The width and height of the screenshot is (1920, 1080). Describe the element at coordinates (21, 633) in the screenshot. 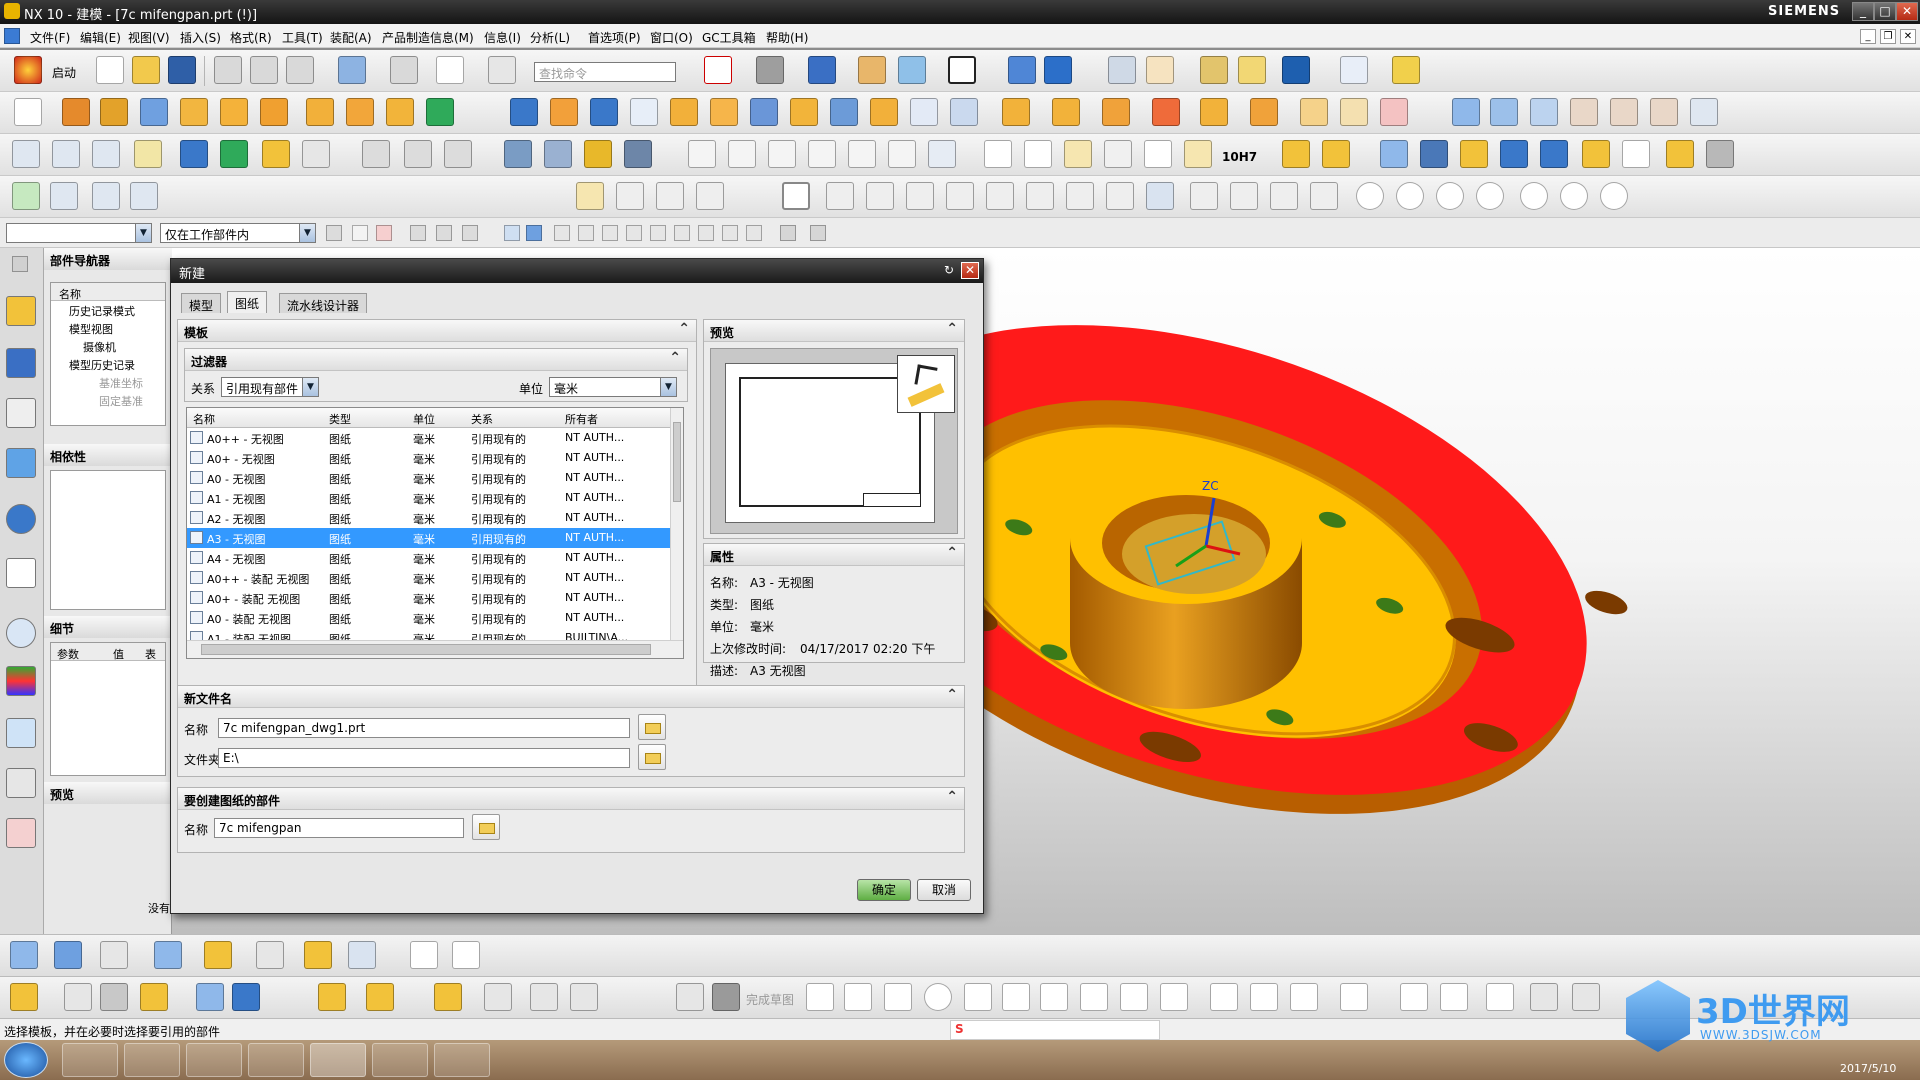

I see `history-icon` at that location.